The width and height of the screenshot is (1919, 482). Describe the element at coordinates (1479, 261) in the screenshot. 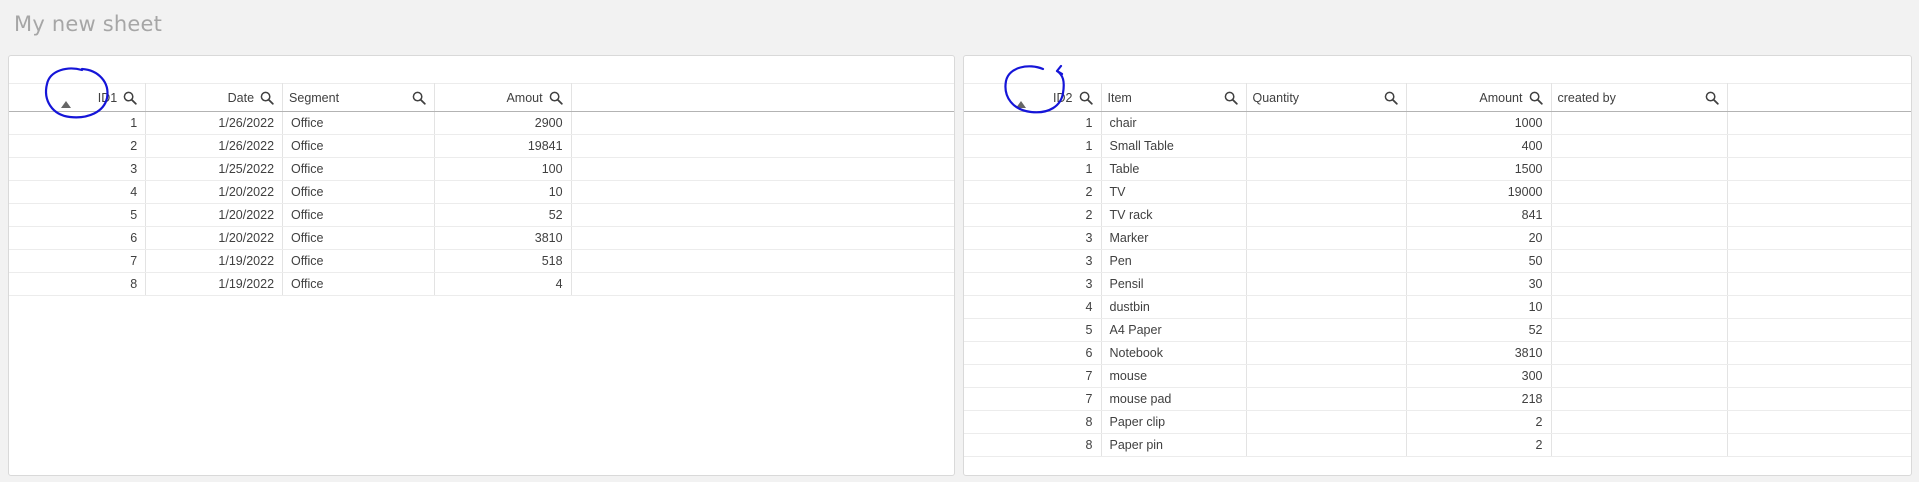

I see `table-cell: 50` at that location.